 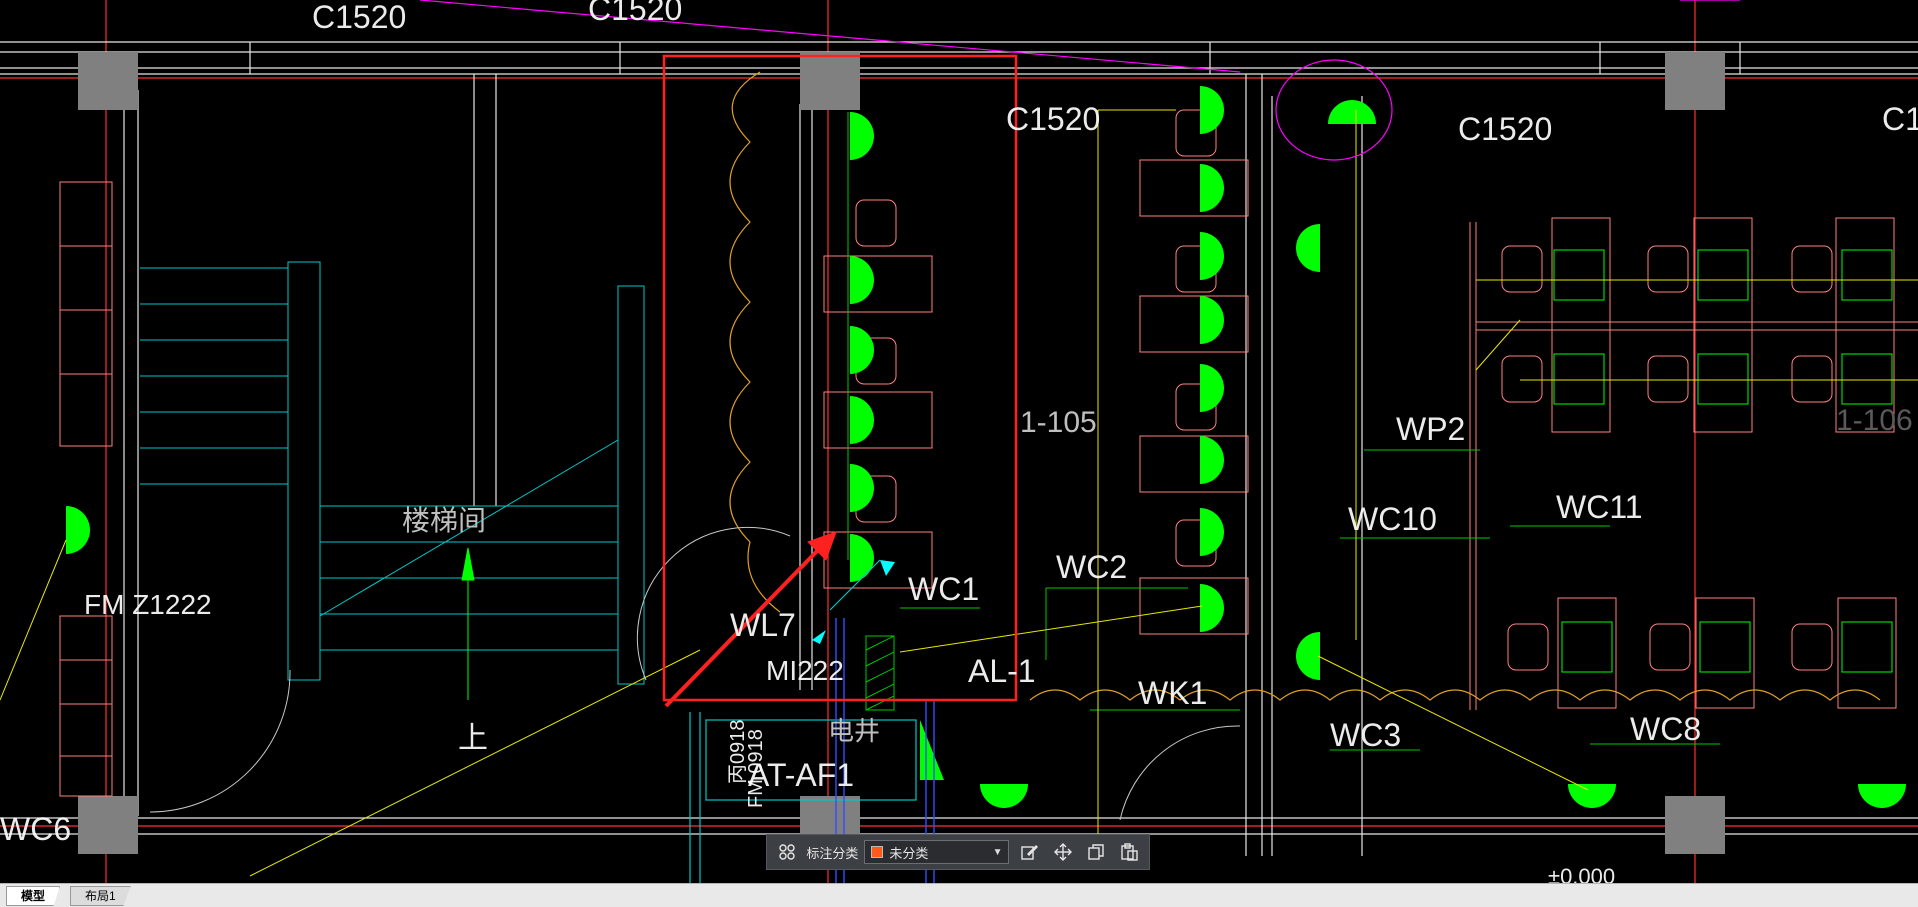 I want to click on tab-model: 模型, so click(x=33, y=896).